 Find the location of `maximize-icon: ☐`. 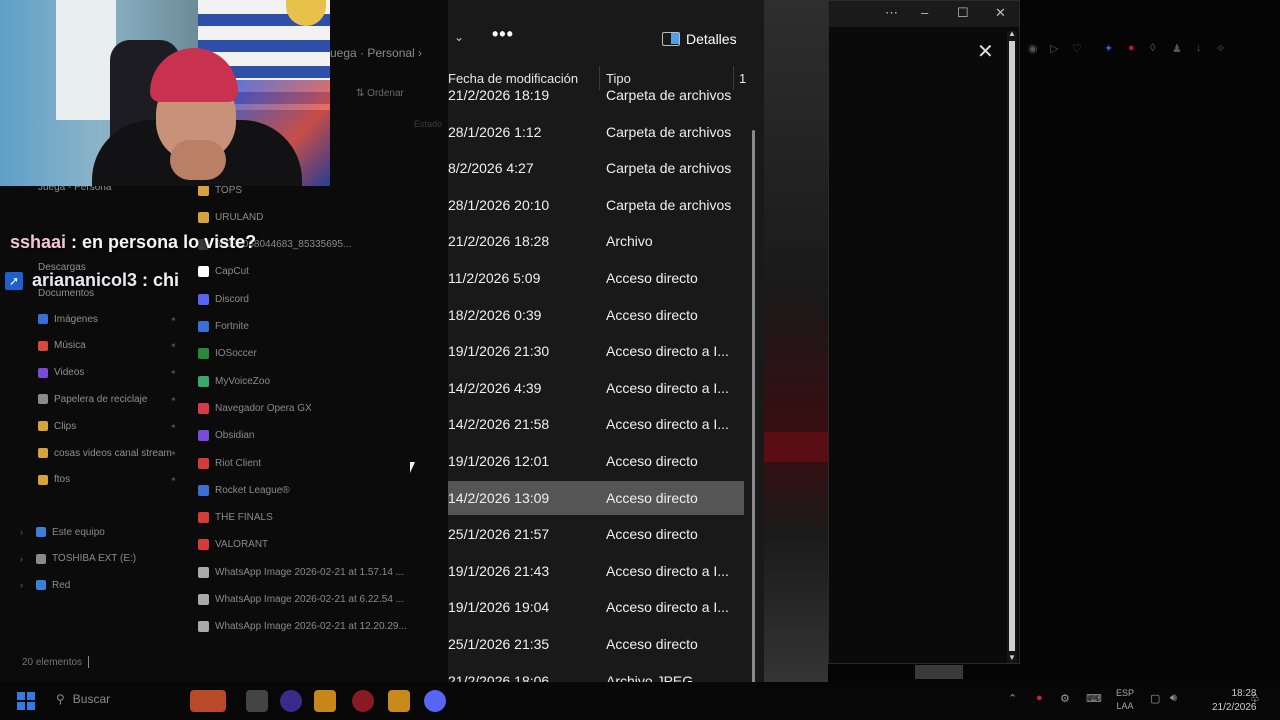

maximize-icon: ☐ is located at coordinates (963, 13).